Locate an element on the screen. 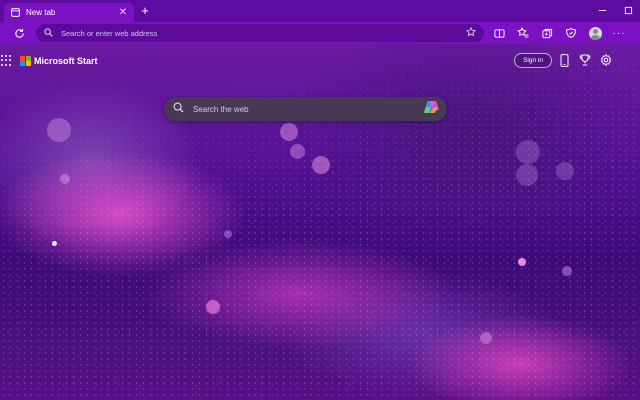  brand-name: Microsoft Start is located at coordinates (66, 60).